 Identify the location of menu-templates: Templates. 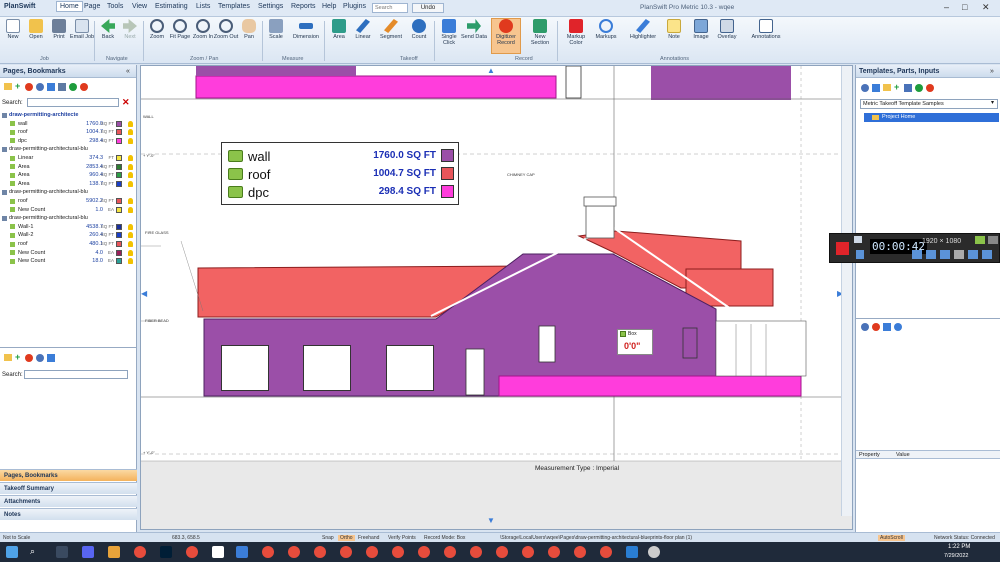
(234, 6).